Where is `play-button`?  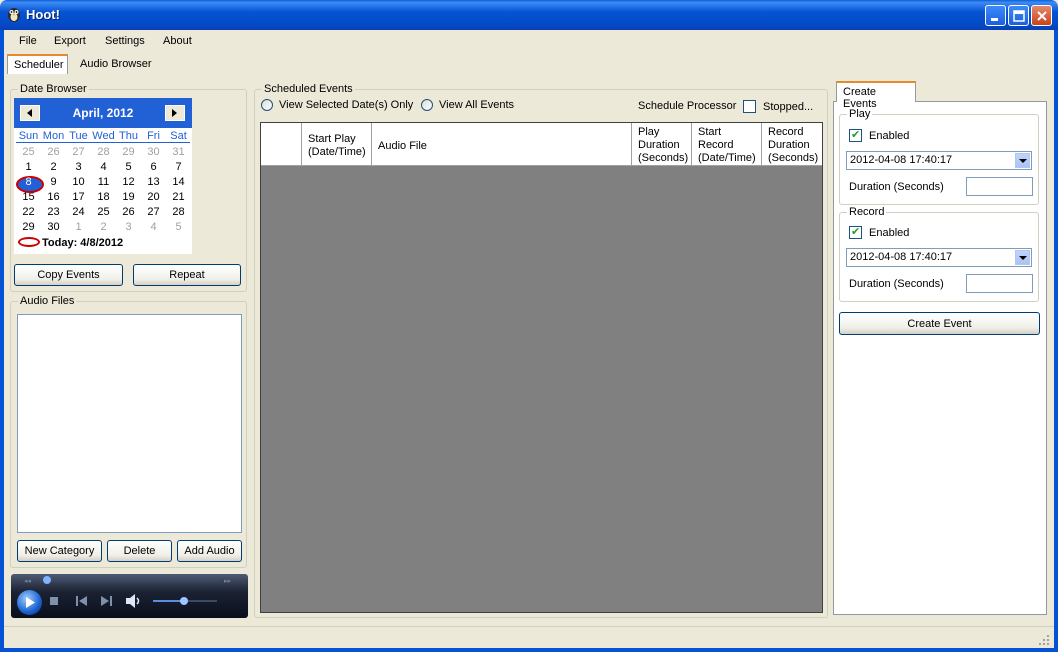
play-button is located at coordinates (29, 602).